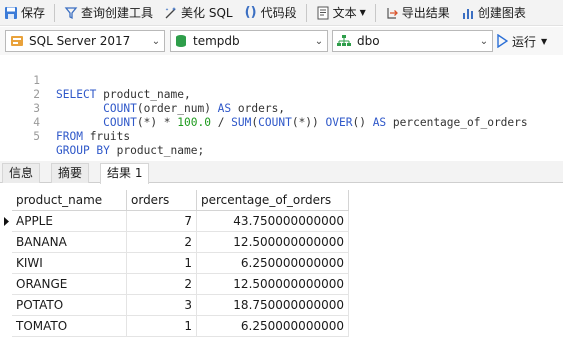 The image size is (563, 339). What do you see at coordinates (273, 221) in the screenshot?
I see `table-cell: 43.750000000000` at bounding box center [273, 221].